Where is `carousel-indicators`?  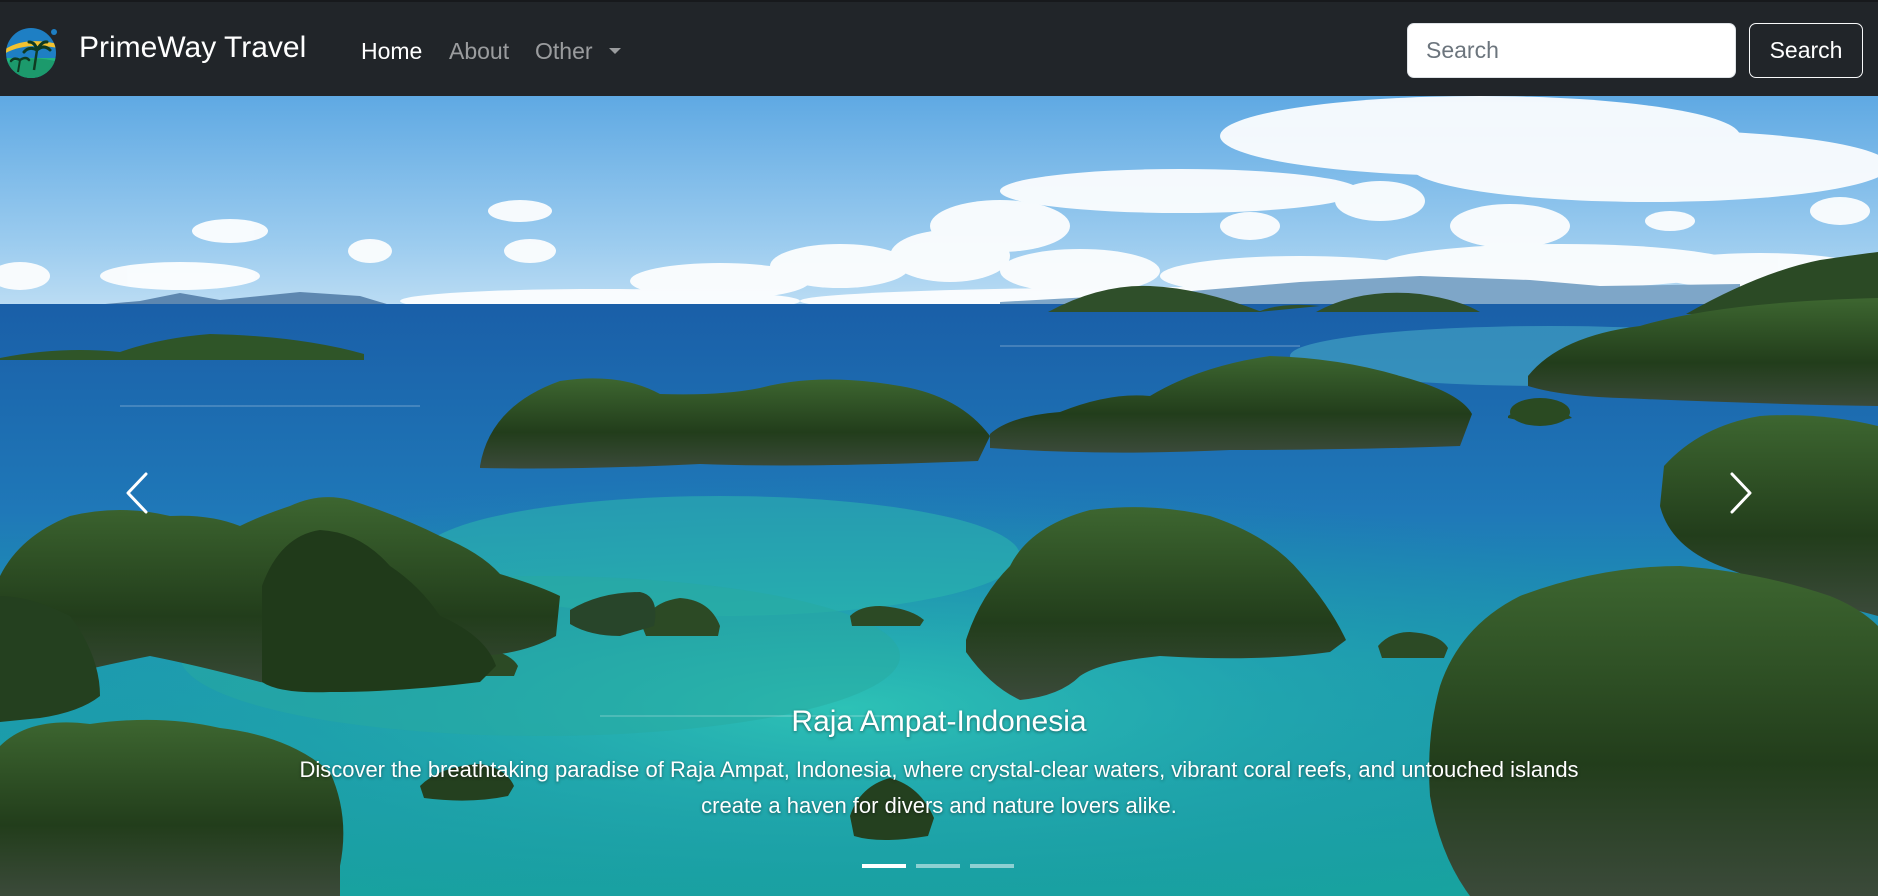
carousel-indicators is located at coordinates (940, 869).